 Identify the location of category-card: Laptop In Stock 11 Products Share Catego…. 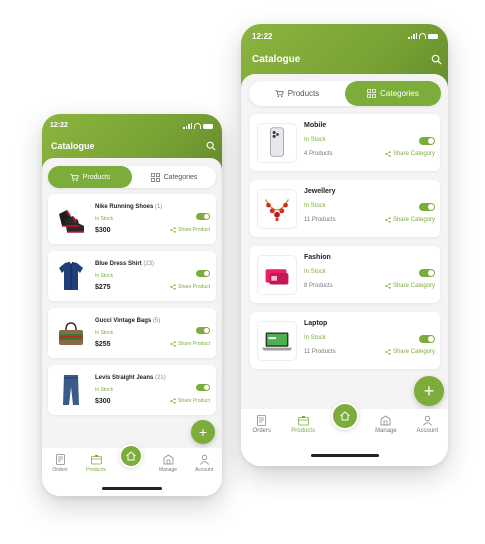
(345, 340).